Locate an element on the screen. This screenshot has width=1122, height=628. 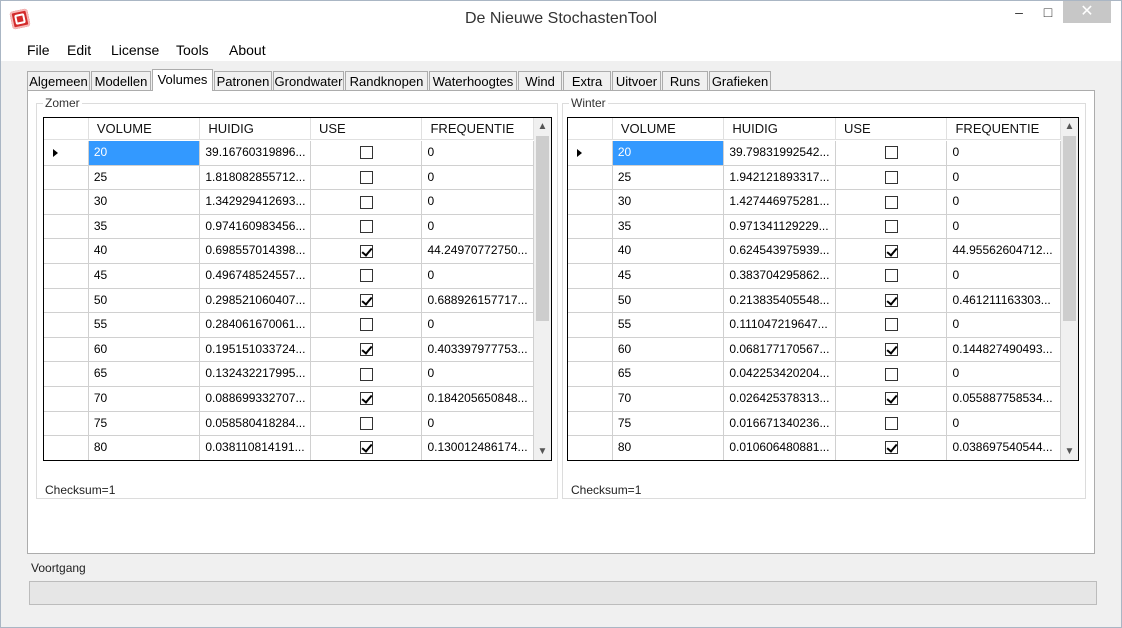
col-huidig: HUIDIG is located at coordinates (780, 129).